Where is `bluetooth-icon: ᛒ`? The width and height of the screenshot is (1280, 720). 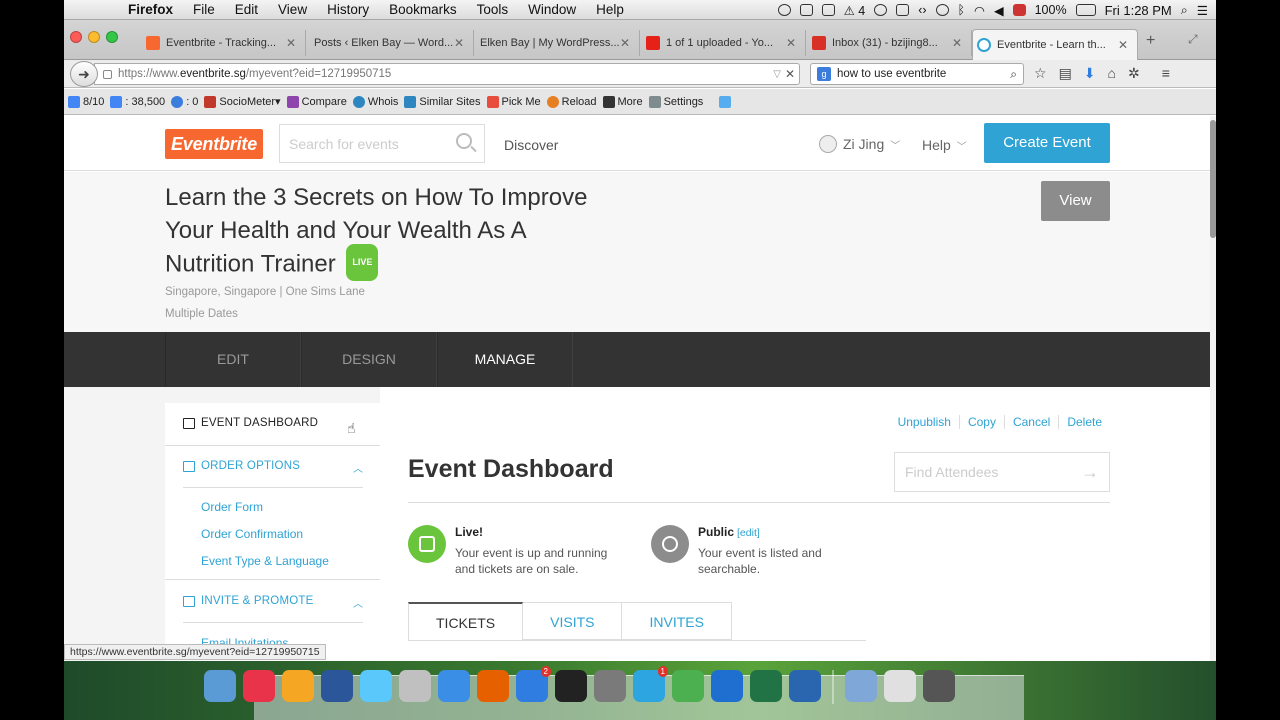
bluetooth-icon: ᛒ is located at coordinates (962, 10).